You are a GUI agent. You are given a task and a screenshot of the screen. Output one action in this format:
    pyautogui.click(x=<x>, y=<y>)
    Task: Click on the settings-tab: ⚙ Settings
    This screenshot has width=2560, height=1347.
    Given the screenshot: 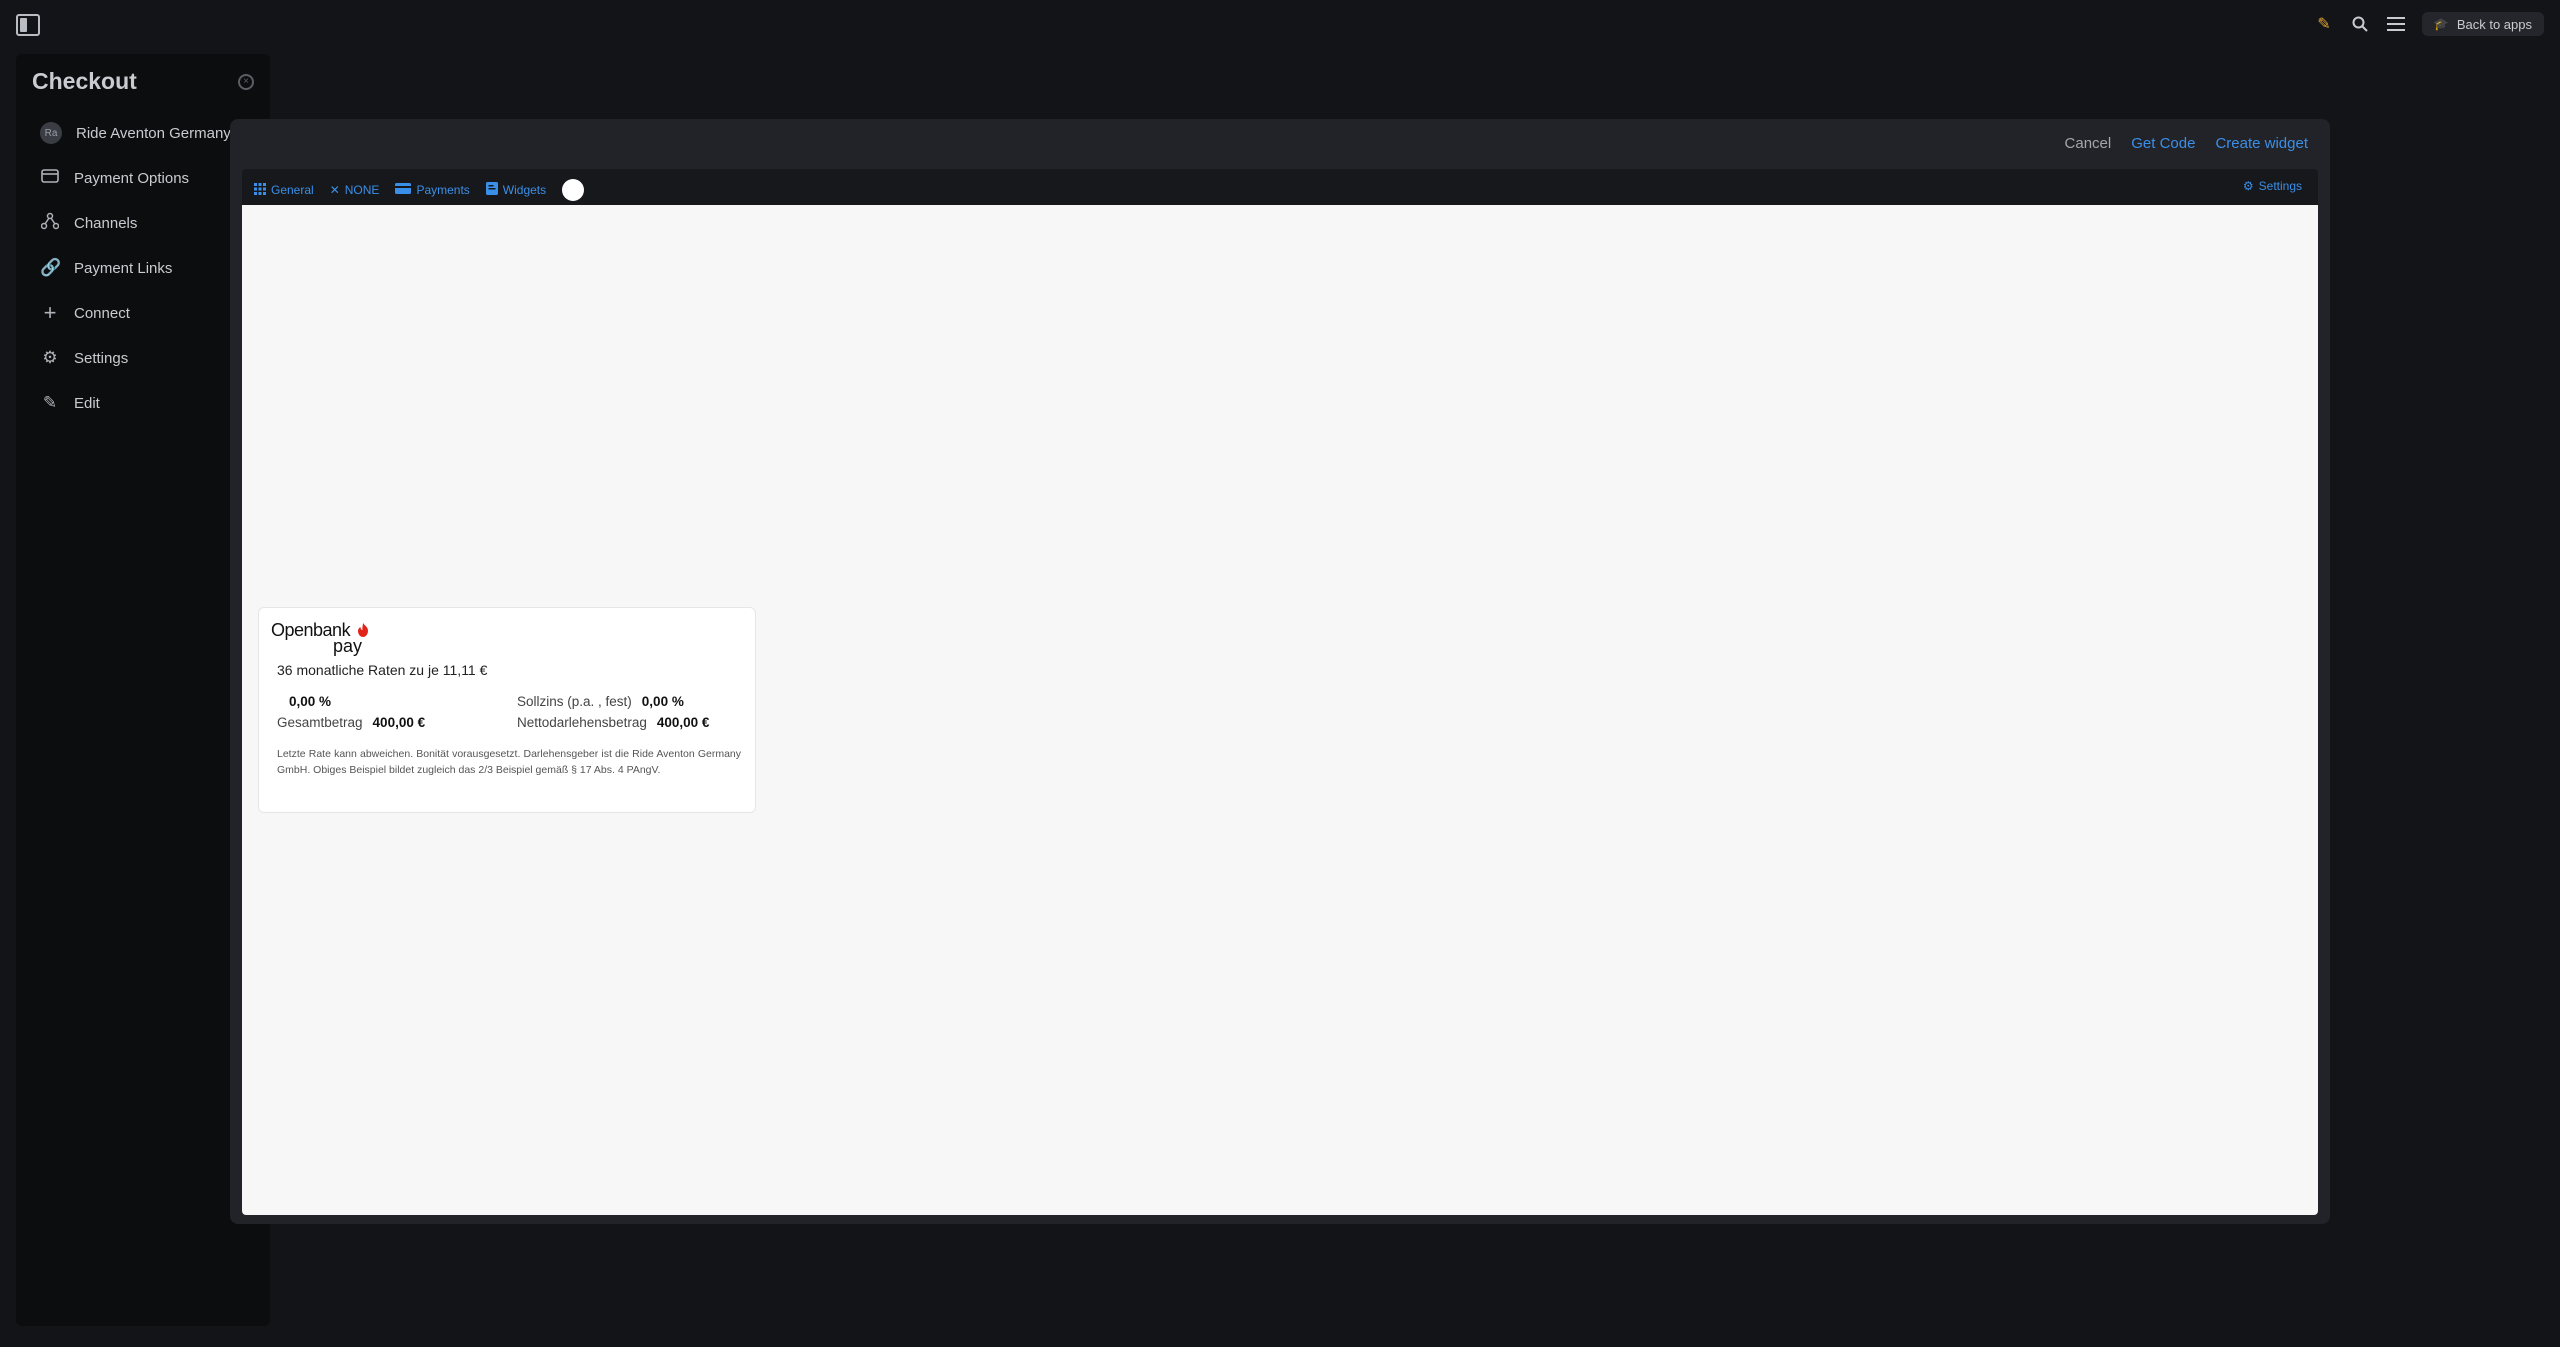 What is the action you would take?
    pyautogui.click(x=2272, y=186)
    